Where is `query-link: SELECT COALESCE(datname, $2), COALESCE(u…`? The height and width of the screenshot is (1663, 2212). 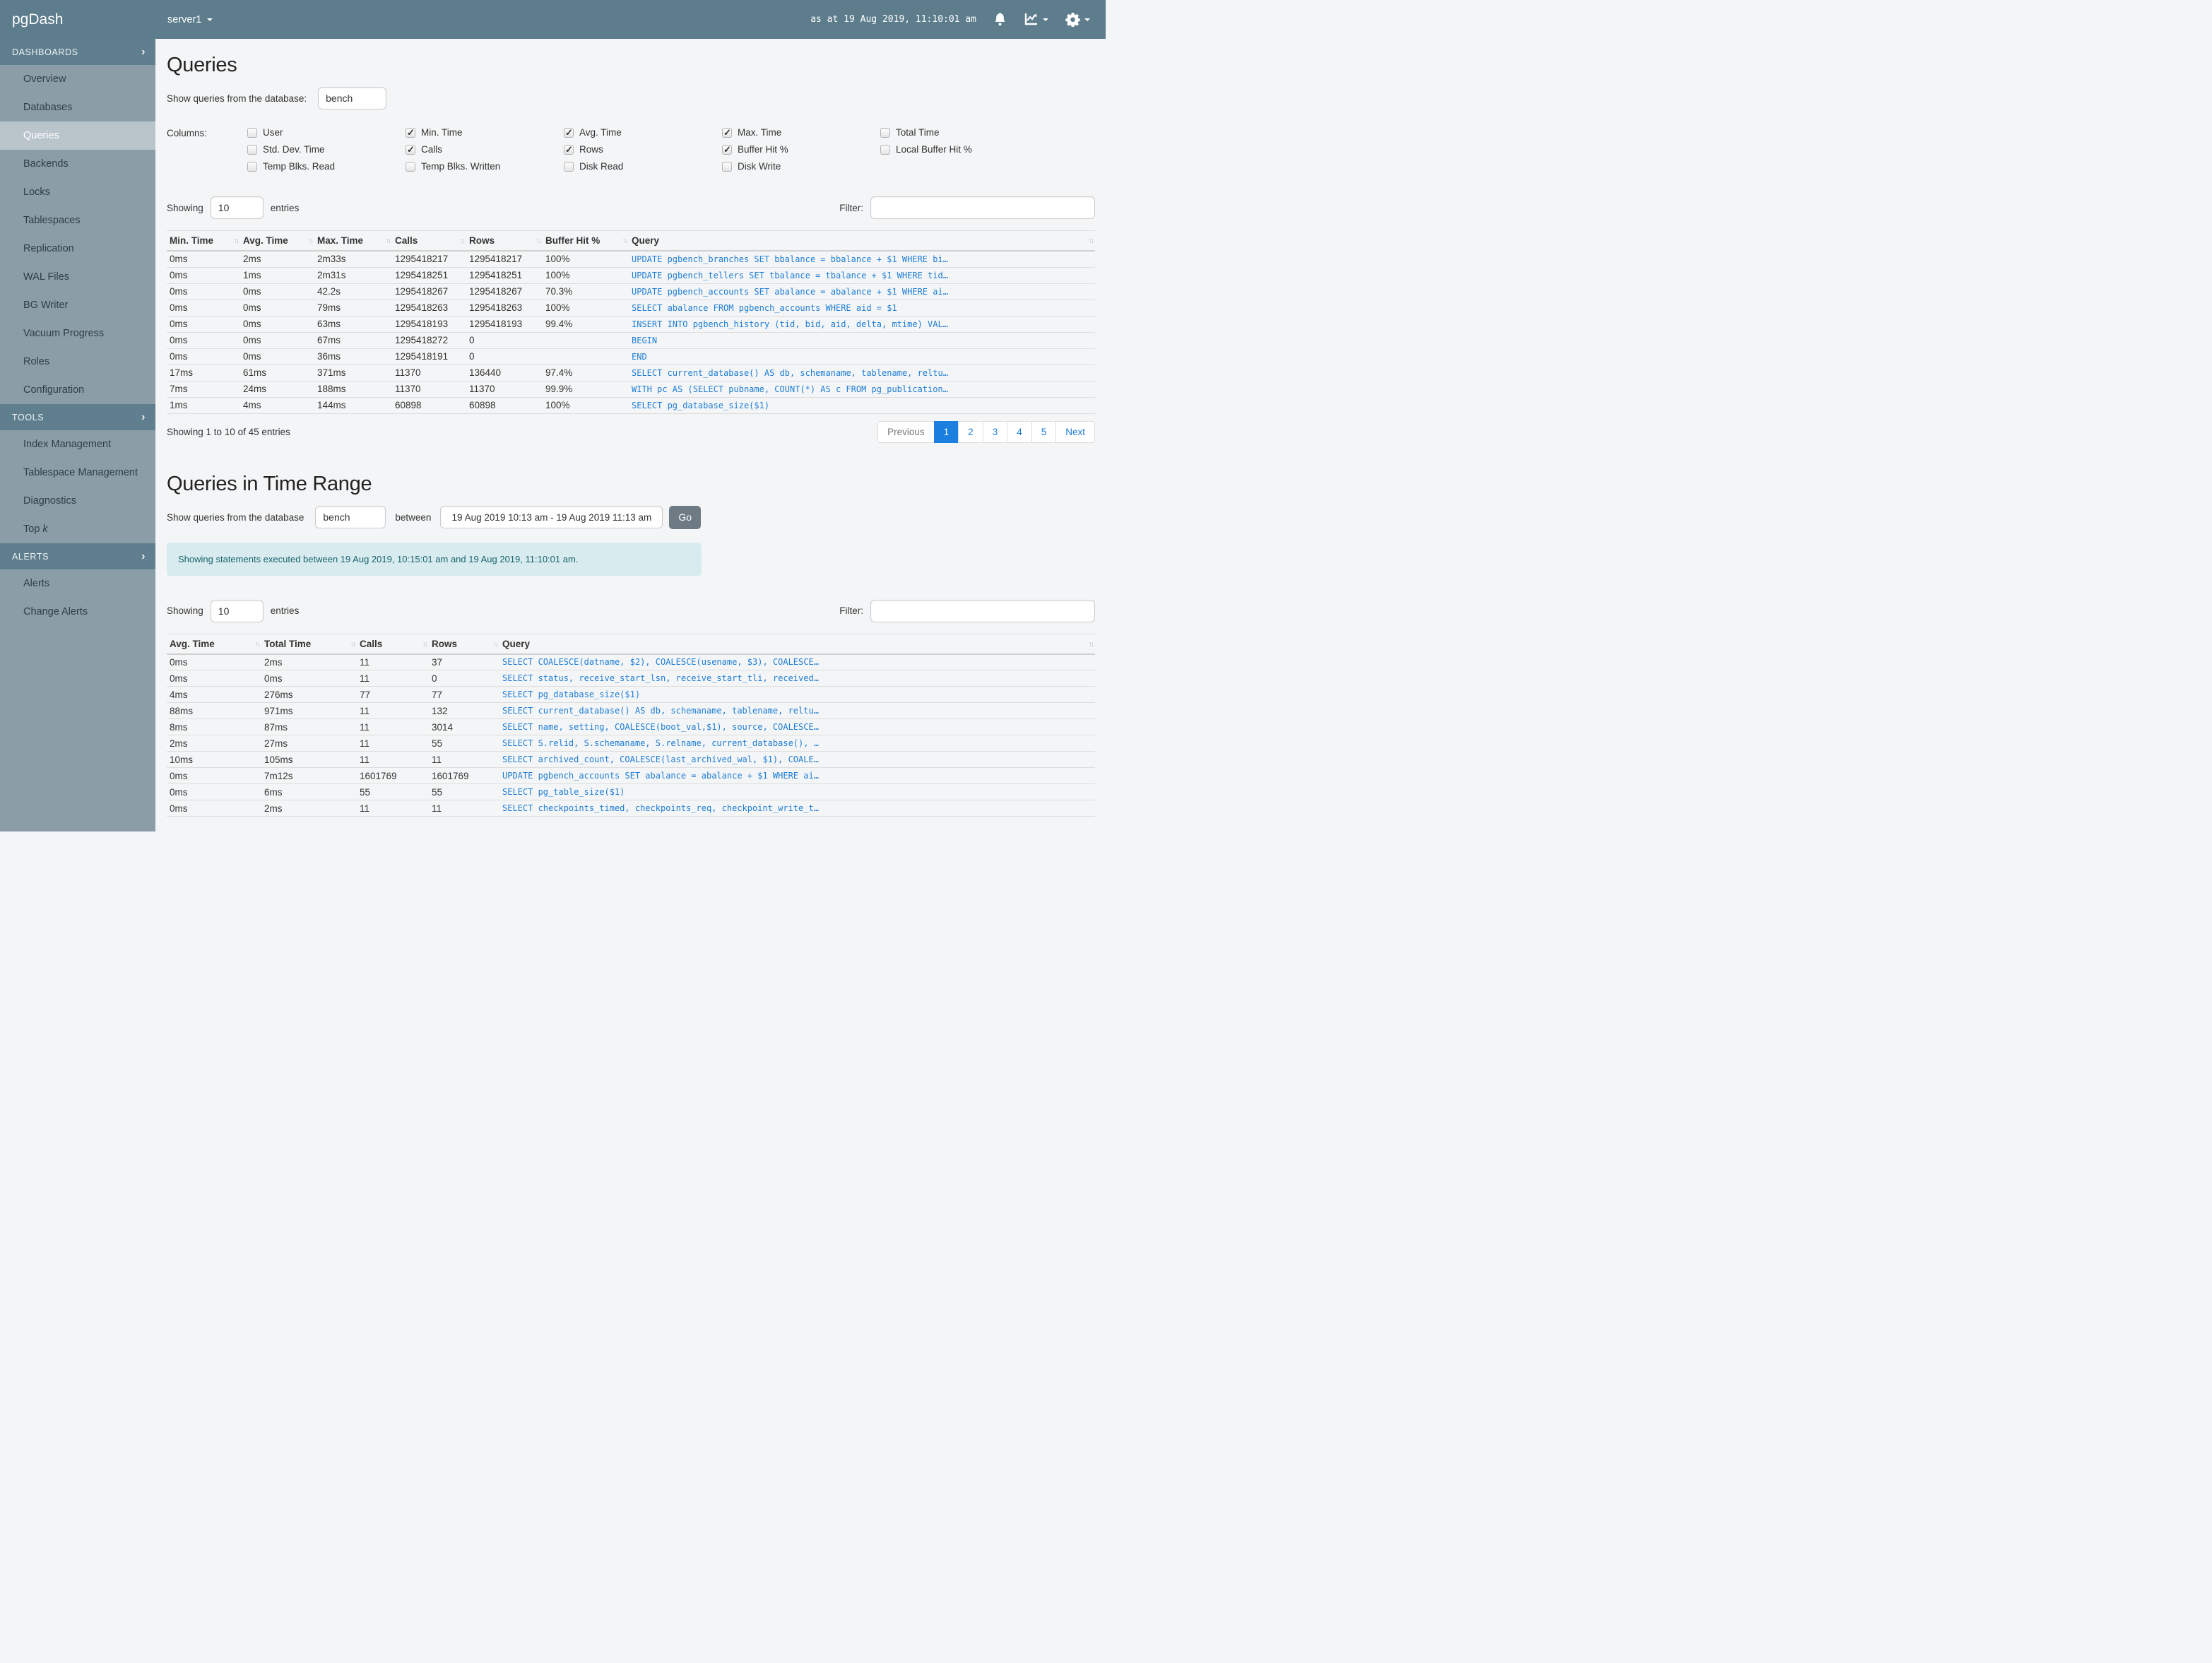
query-link: SELECT COALESCE(datname, $2), COALESCE(u… is located at coordinates (797, 661).